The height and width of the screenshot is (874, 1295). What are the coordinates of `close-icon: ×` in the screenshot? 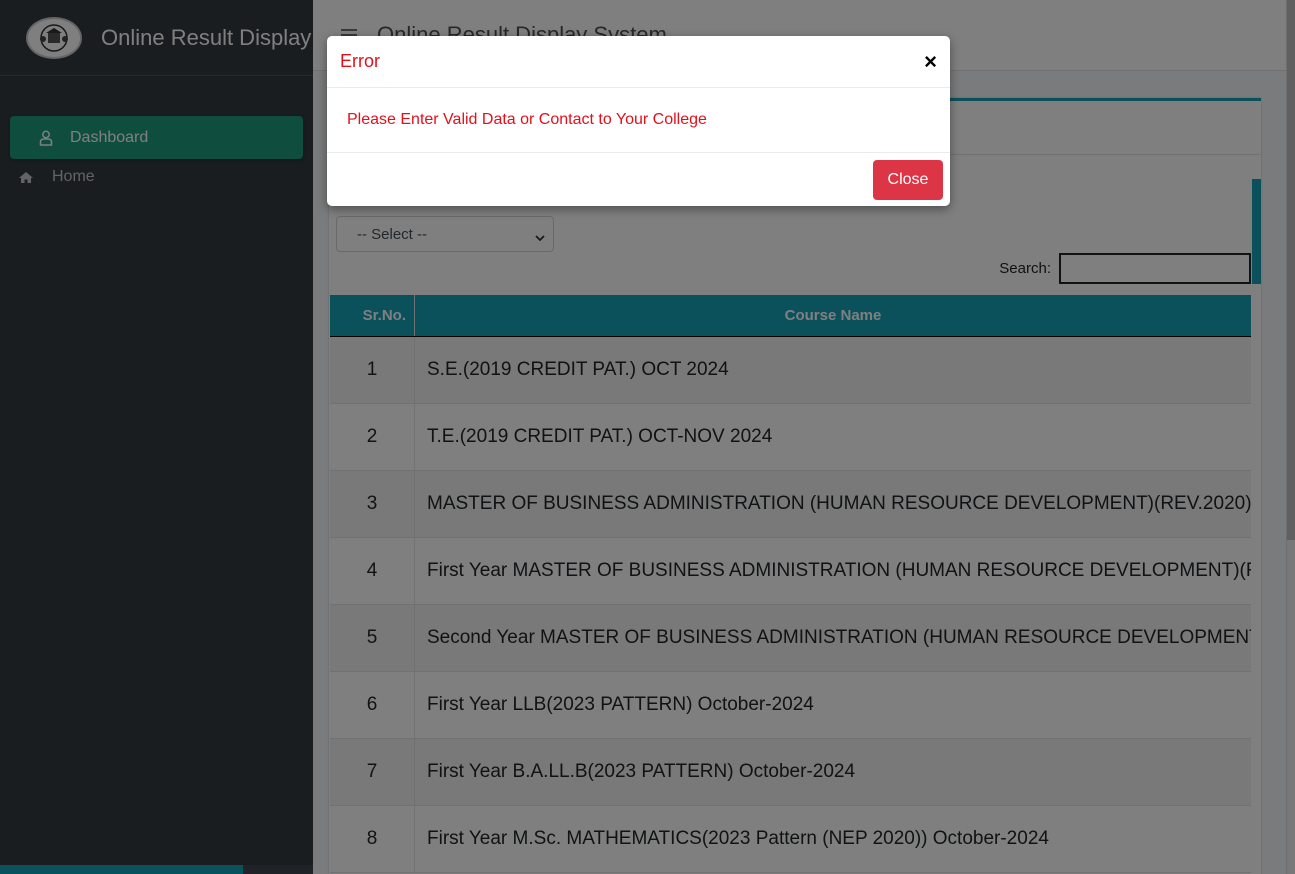 It's located at (930, 62).